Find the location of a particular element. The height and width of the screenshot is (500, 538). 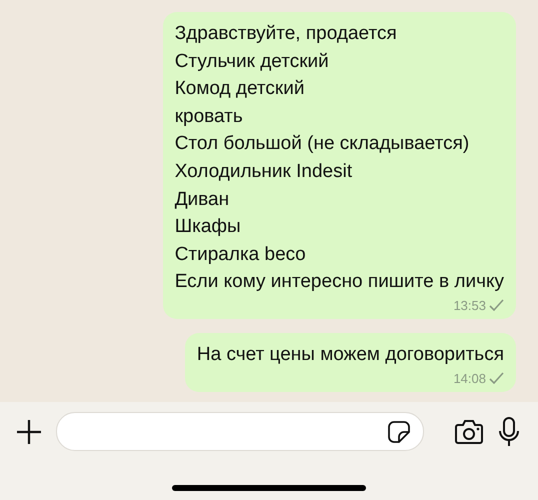

message-text: Стульчик детский is located at coordinates (252, 62).